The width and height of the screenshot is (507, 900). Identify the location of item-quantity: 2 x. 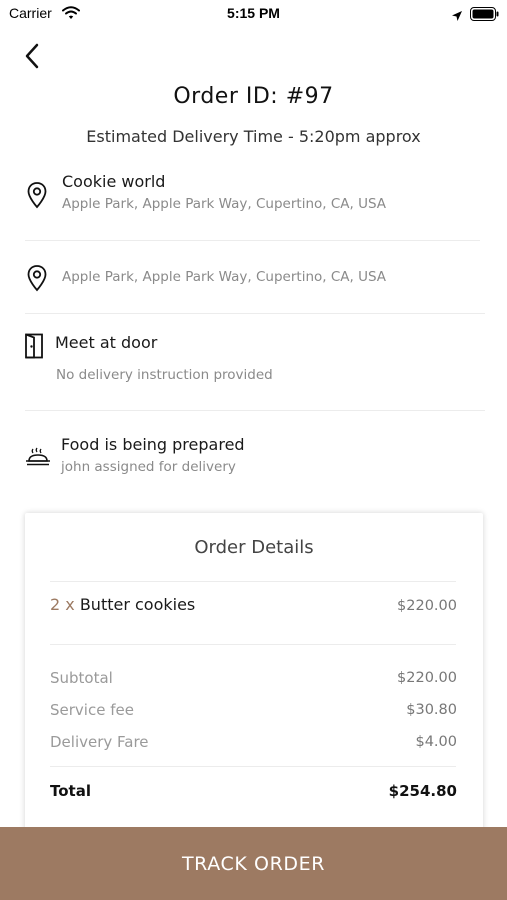
(62, 604).